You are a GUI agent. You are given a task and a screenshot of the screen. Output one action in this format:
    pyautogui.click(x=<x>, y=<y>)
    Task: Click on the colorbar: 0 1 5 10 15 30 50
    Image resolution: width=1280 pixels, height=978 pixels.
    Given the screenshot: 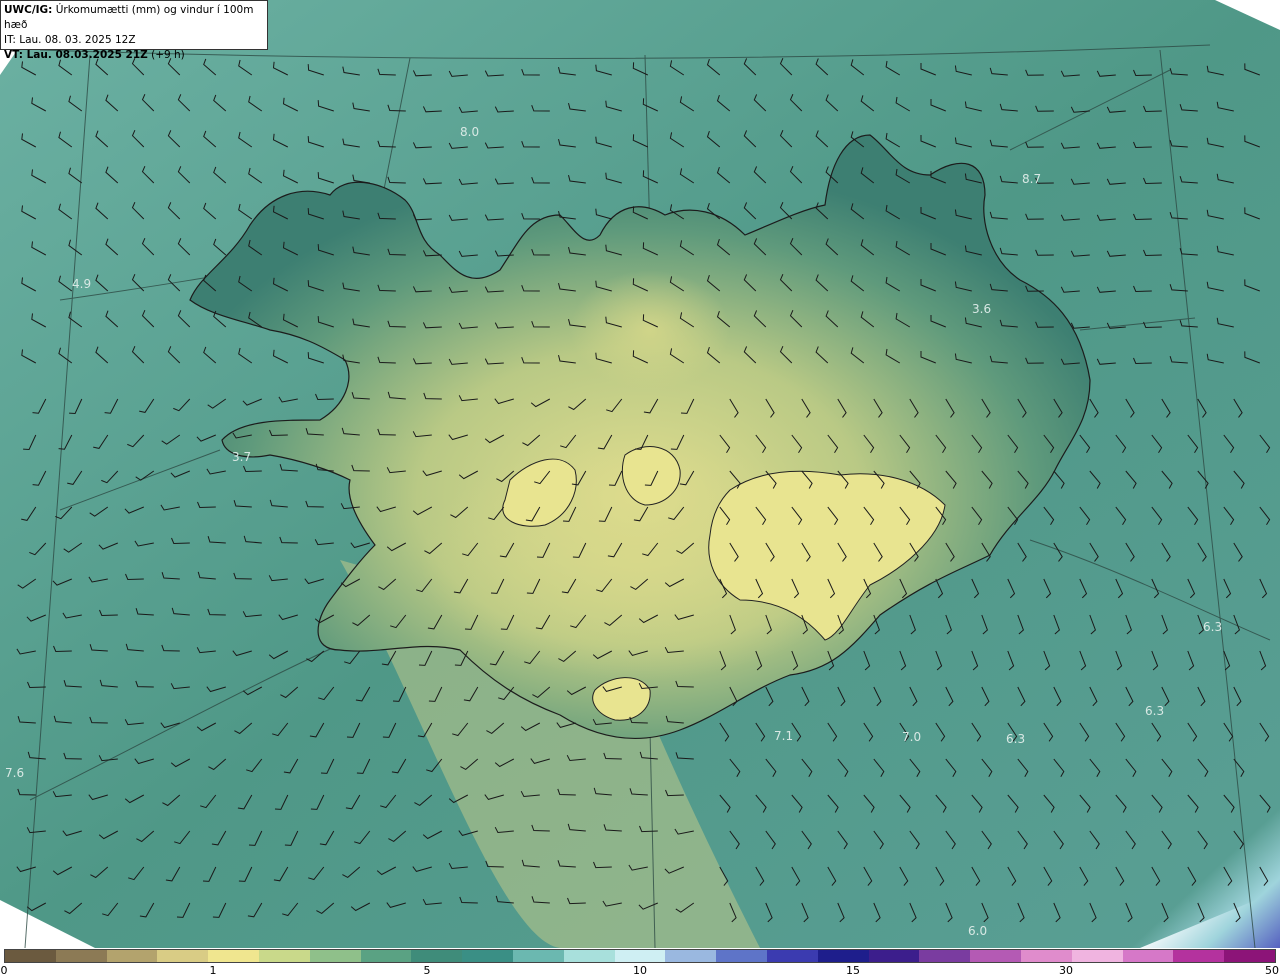 What is the action you would take?
    pyautogui.click(x=640, y=963)
    